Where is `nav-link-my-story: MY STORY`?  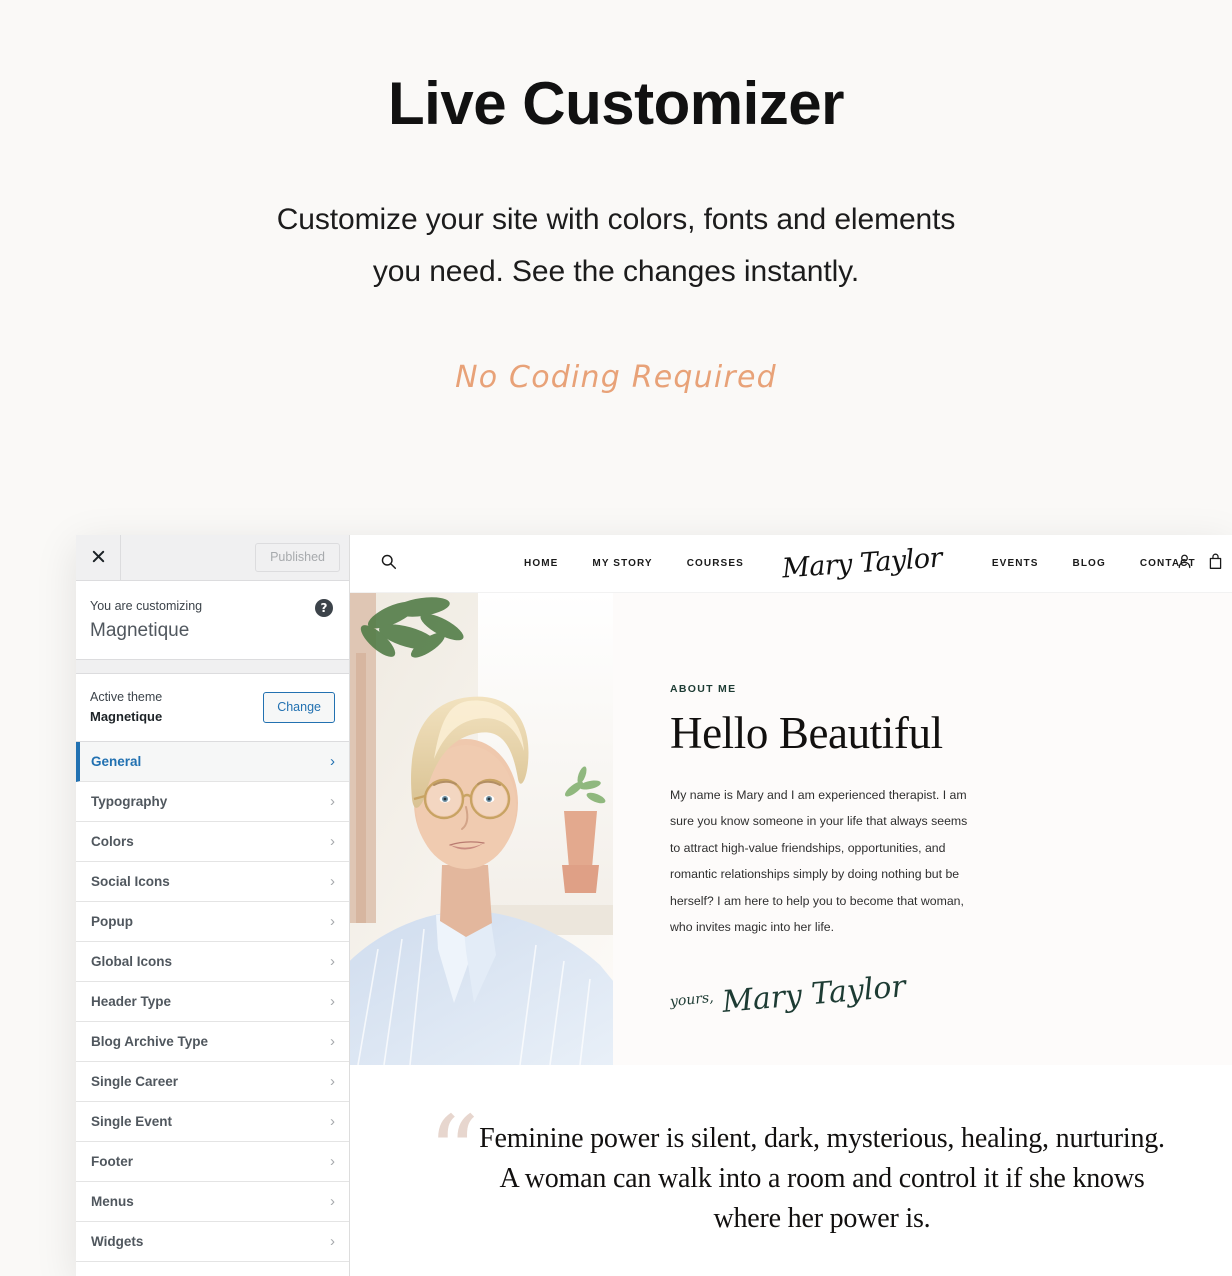
nav-link-my-story: MY STORY is located at coordinates (622, 563).